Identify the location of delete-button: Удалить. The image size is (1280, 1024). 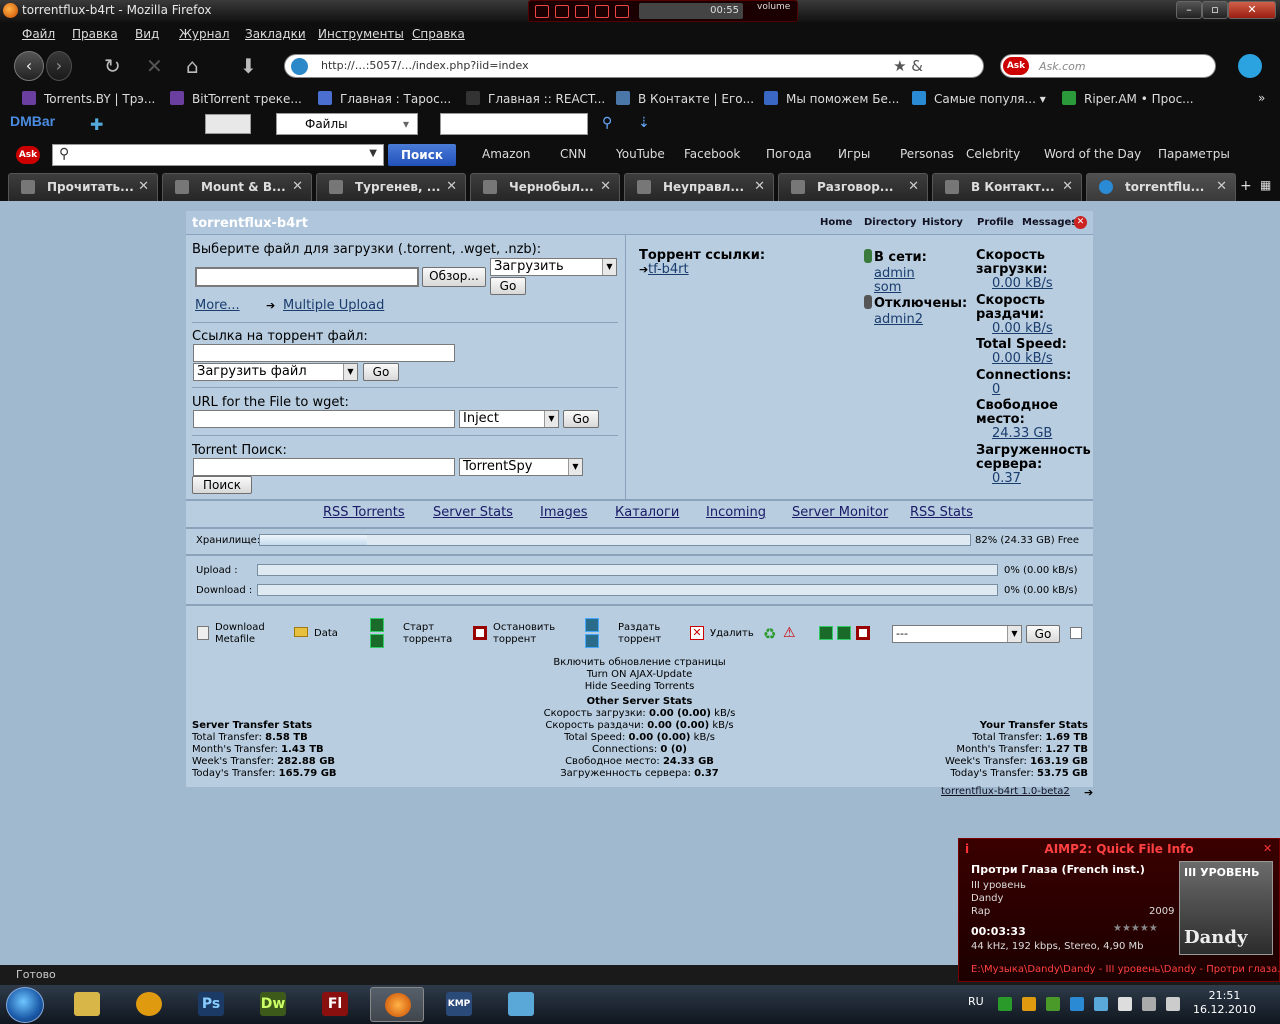
(732, 634).